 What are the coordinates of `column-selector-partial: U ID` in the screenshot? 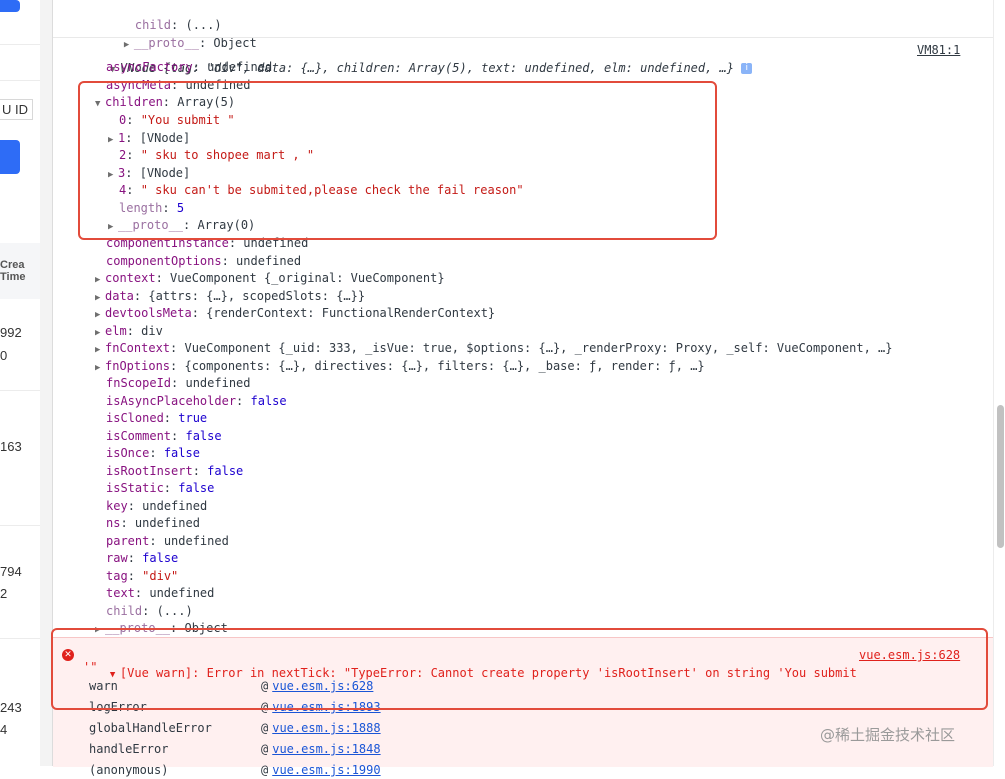 It's located at (16, 109).